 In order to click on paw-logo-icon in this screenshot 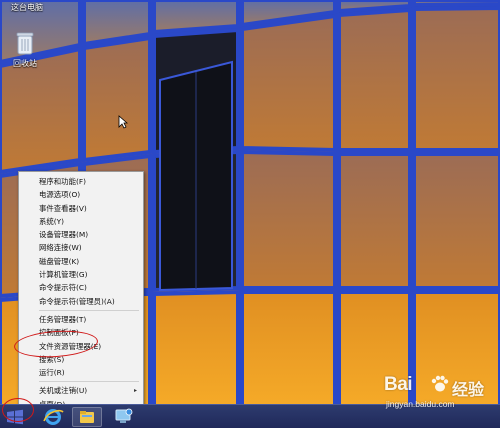, I will do `click(440, 384)`.